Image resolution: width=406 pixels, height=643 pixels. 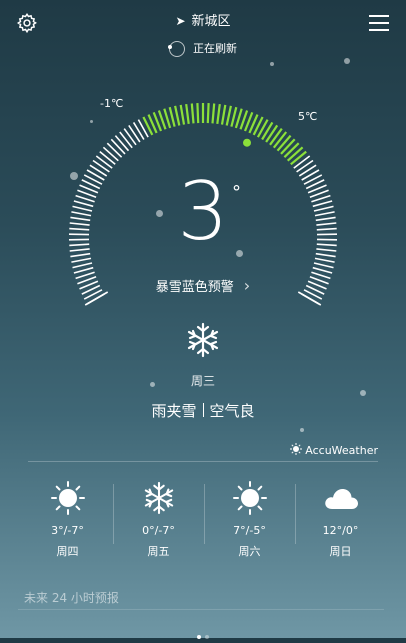 What do you see at coordinates (341, 498) in the screenshot?
I see `cloud-icon` at bounding box center [341, 498].